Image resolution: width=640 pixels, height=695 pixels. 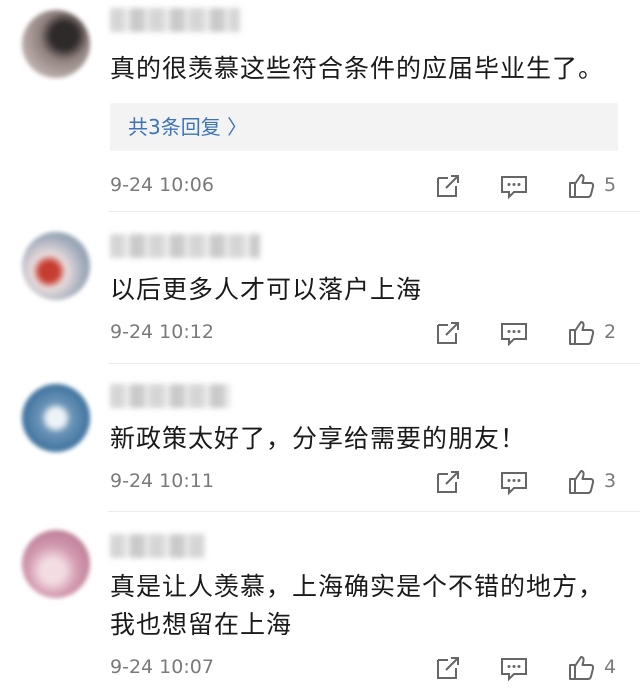 What do you see at coordinates (162, 332) in the screenshot?
I see `comment-time: 9-24 10:12` at bounding box center [162, 332].